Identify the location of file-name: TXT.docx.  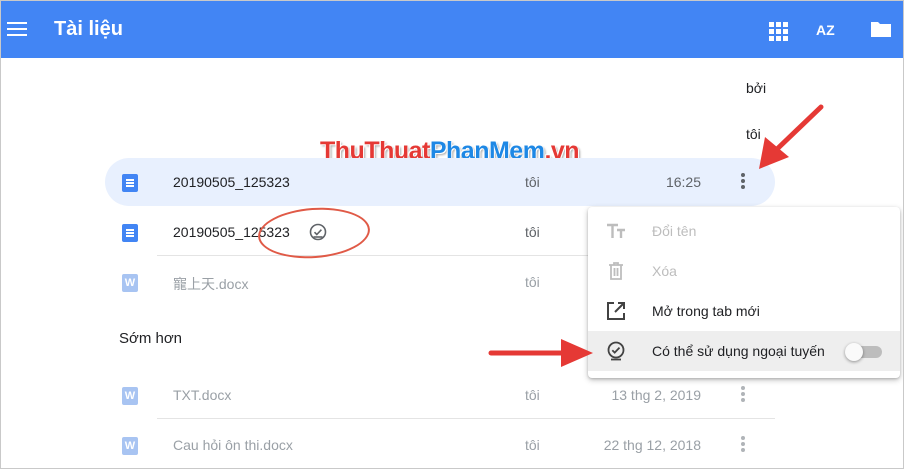
(202, 395).